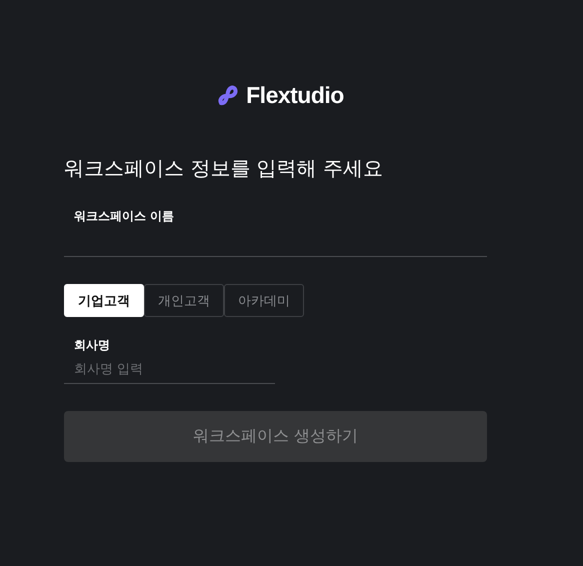 This screenshot has width=583, height=566. What do you see at coordinates (104, 300) in the screenshot?
I see `customer-type-tab: 기업고객` at bounding box center [104, 300].